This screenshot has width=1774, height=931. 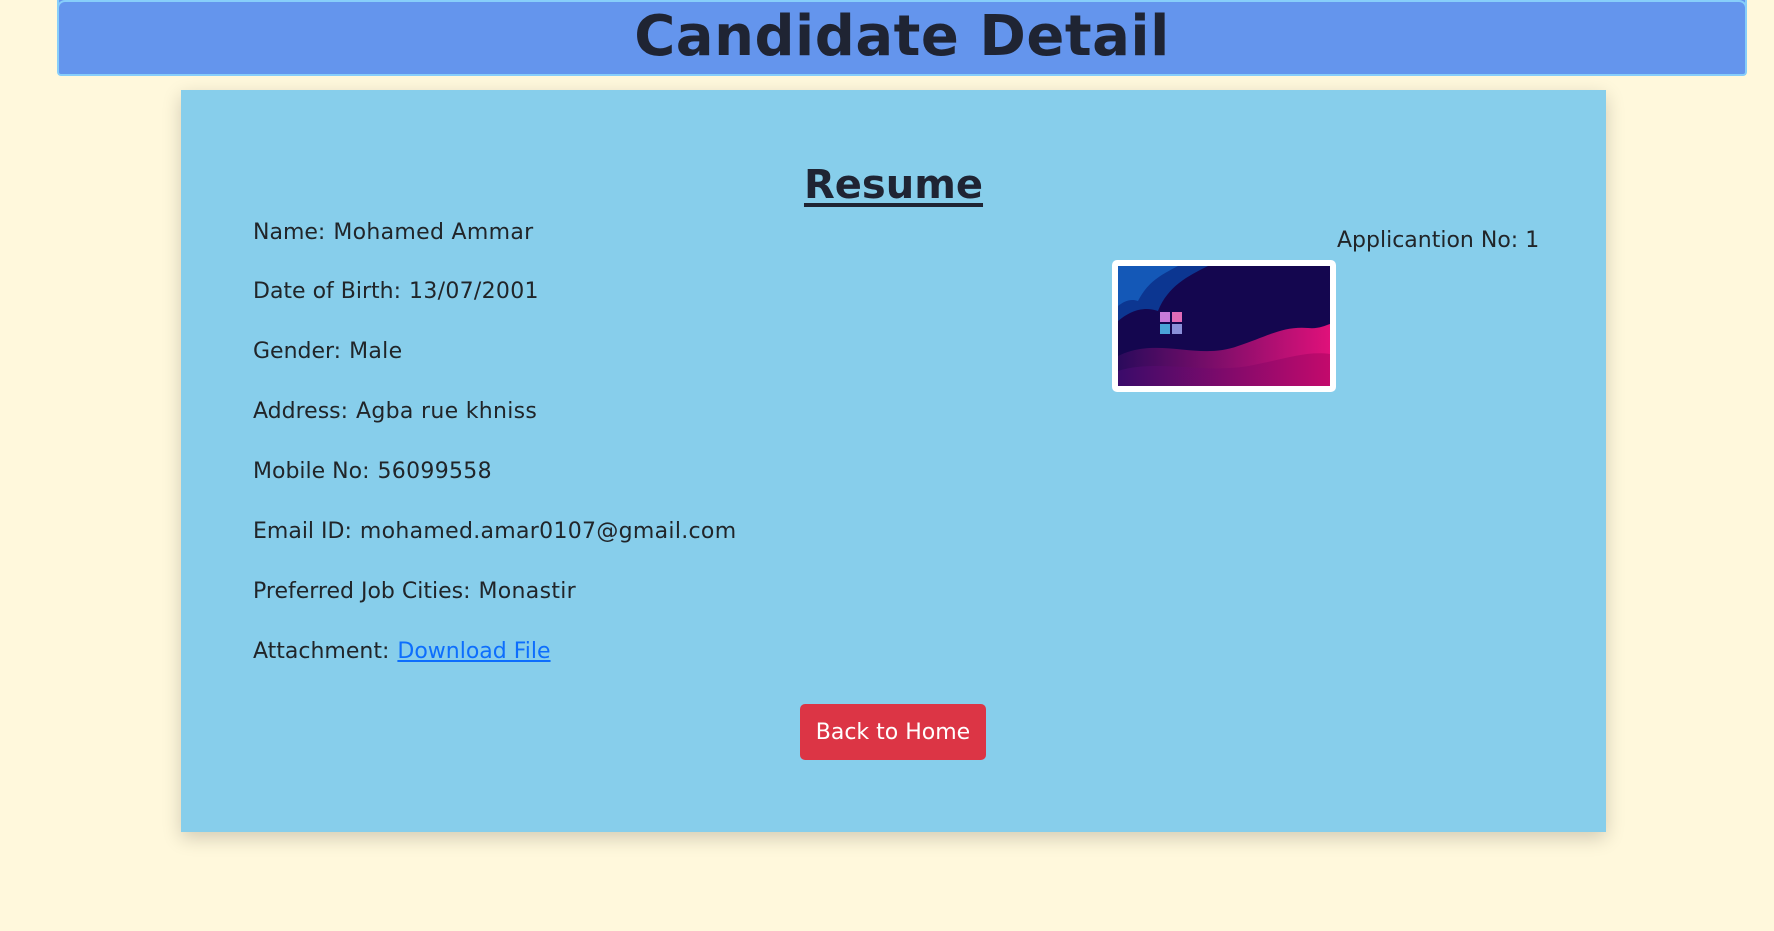 I want to click on address-row: Address: Agba rue khniss, so click(x=395, y=411).